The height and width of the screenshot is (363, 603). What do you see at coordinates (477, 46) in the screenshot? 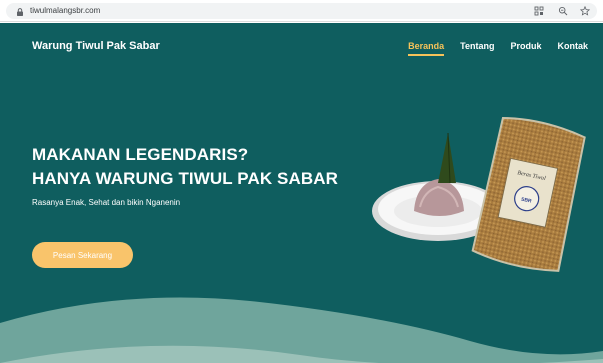
I see `nav-tentang: Tentang` at bounding box center [477, 46].